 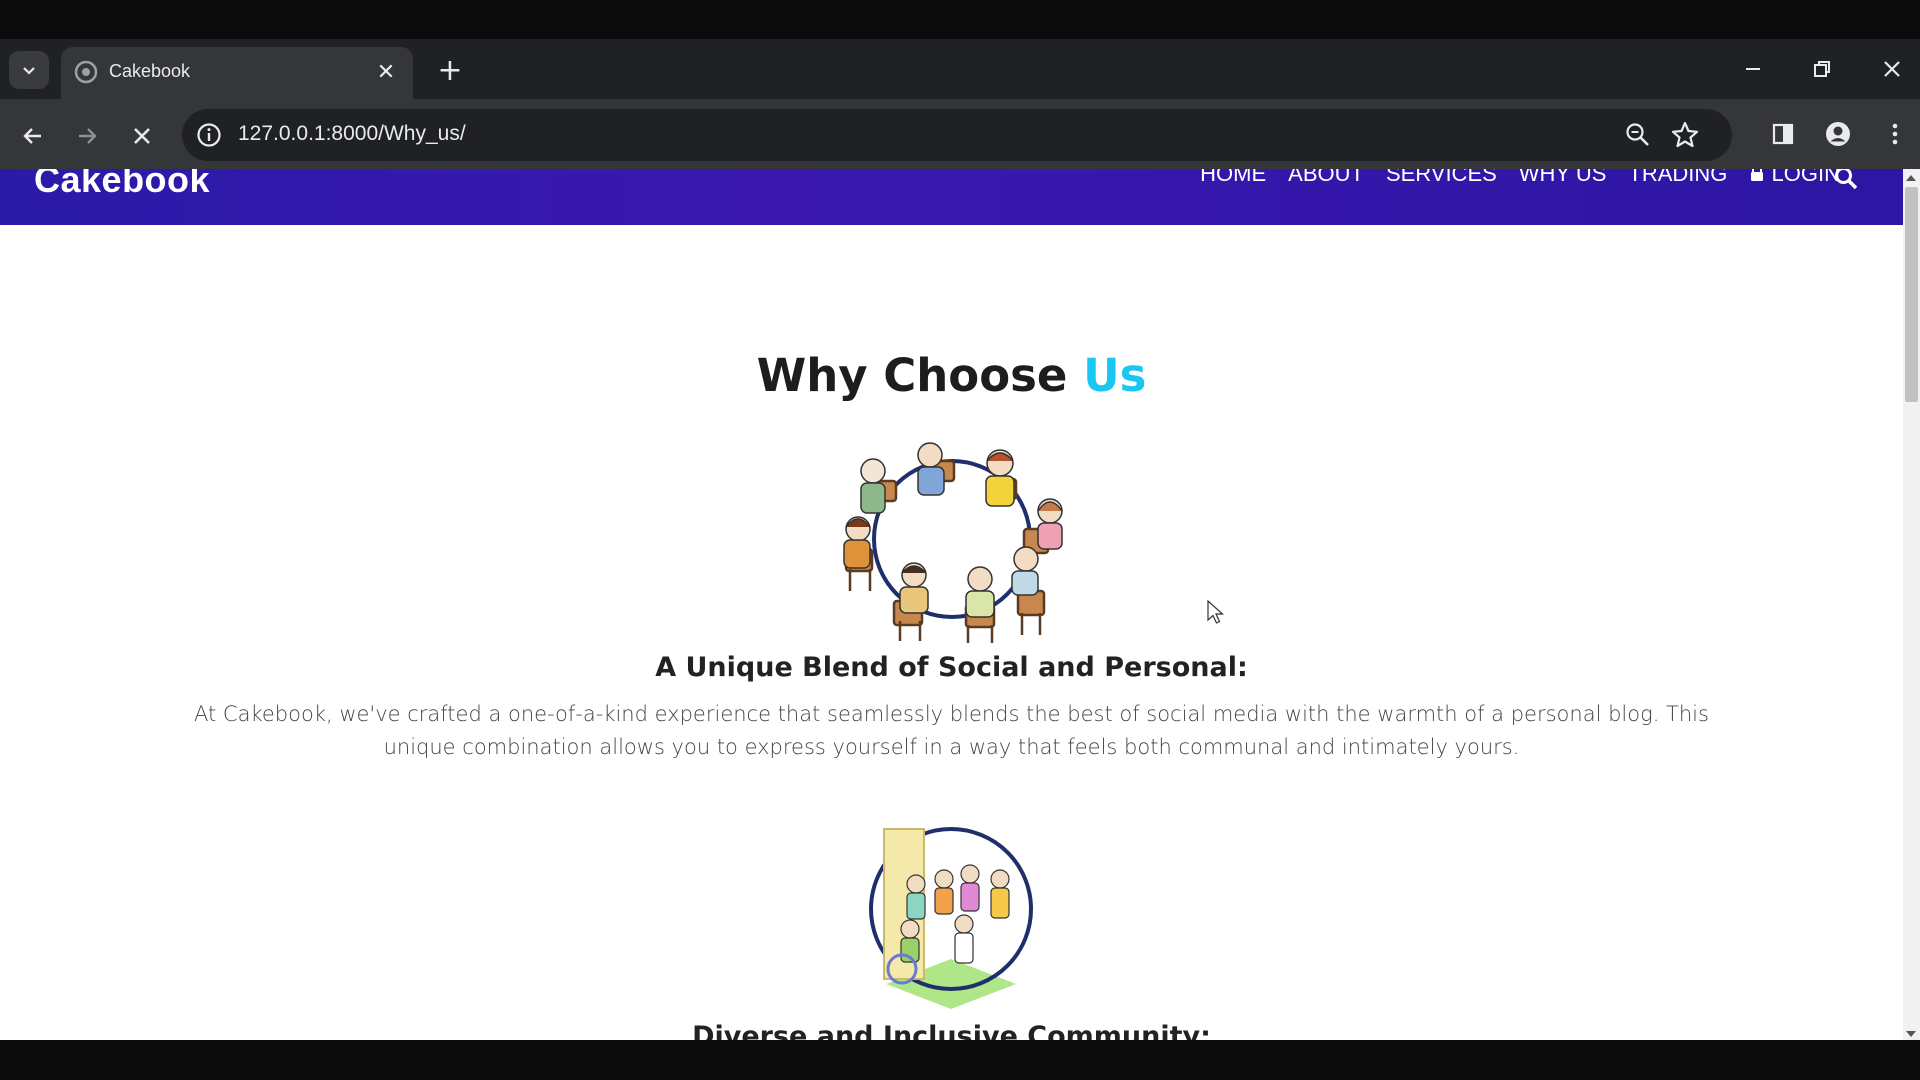 I want to click on stop-loading-icon, so click(x=142, y=136).